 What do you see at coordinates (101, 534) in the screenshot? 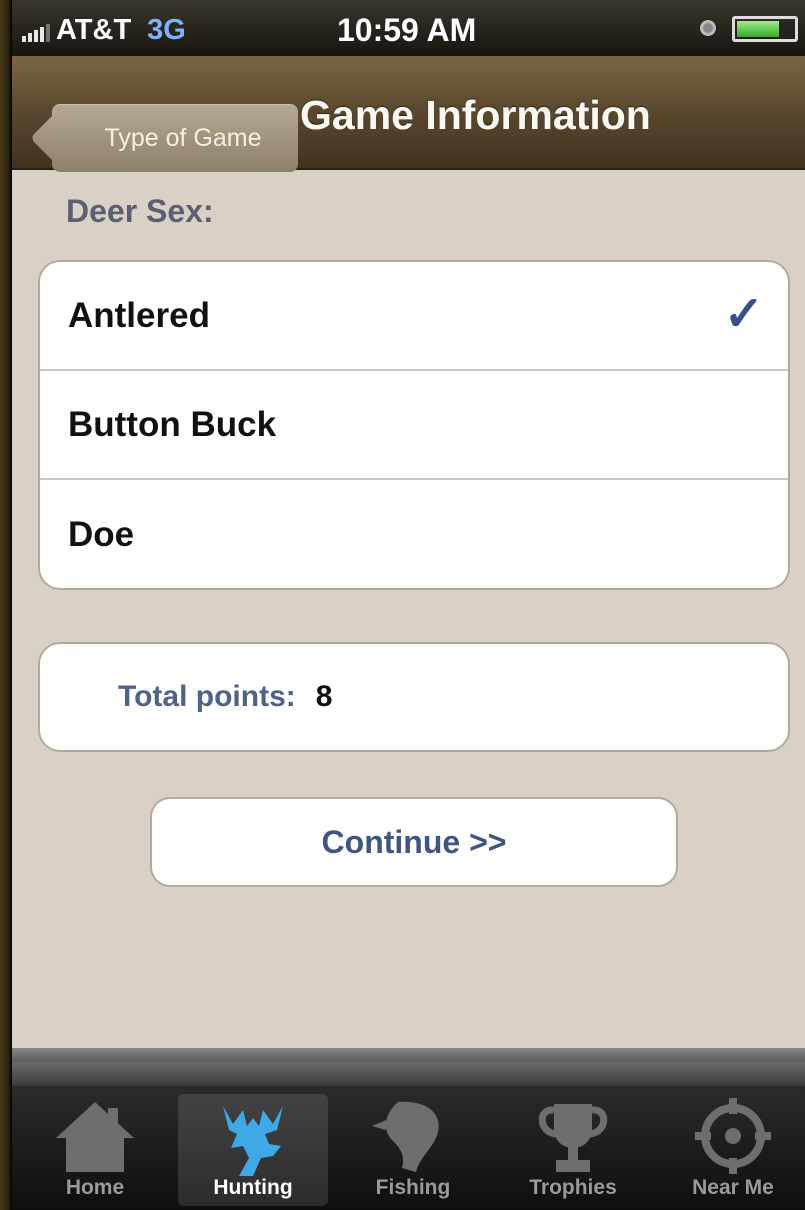
I see `option-label: Doe` at bounding box center [101, 534].